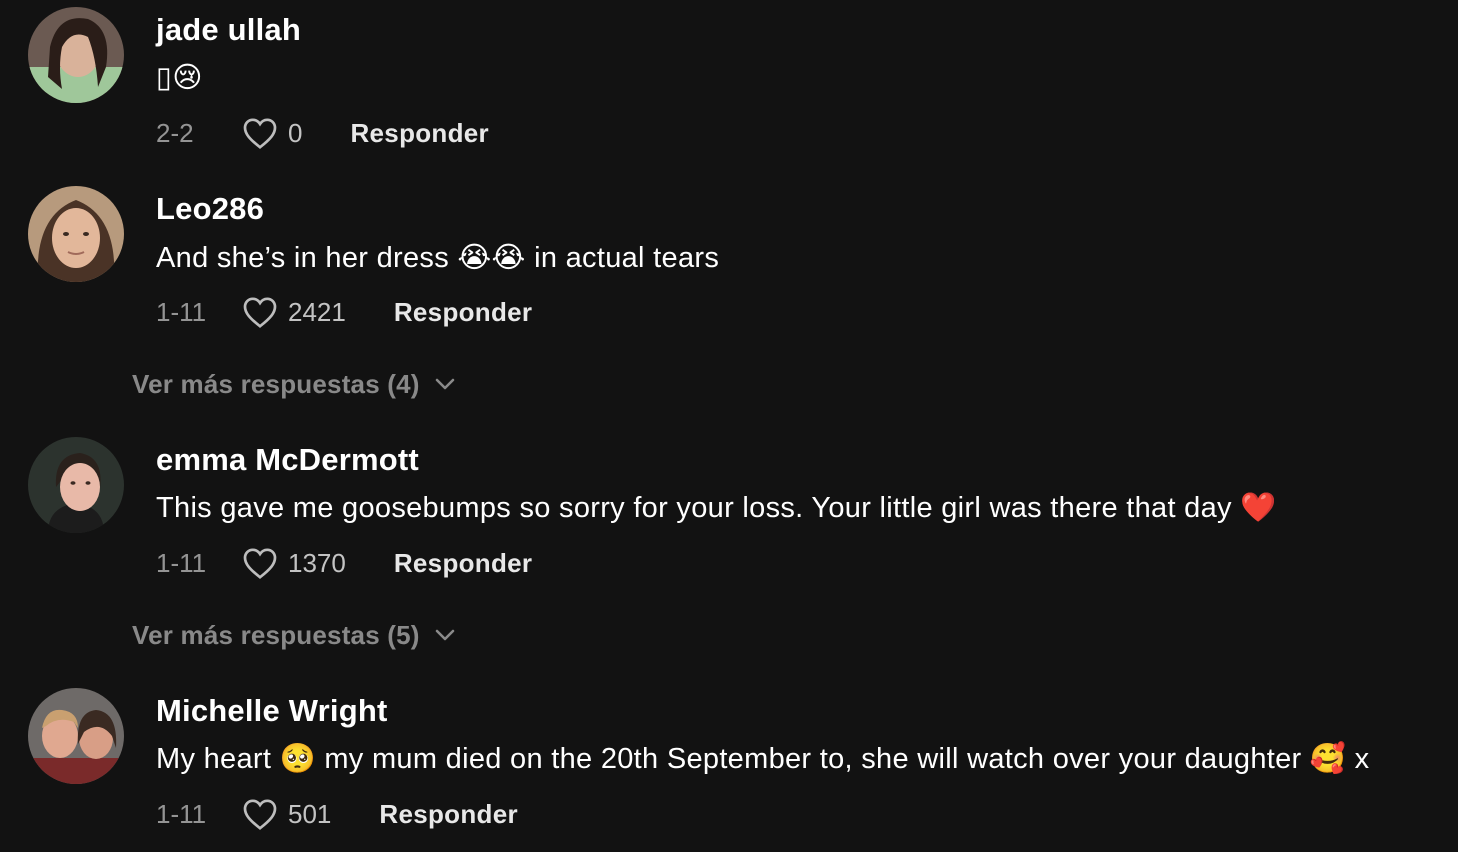 This screenshot has height=852, width=1458. Describe the element at coordinates (276, 634) in the screenshot. I see `view-more-replies-label: Ver más respuestas (5)` at that location.